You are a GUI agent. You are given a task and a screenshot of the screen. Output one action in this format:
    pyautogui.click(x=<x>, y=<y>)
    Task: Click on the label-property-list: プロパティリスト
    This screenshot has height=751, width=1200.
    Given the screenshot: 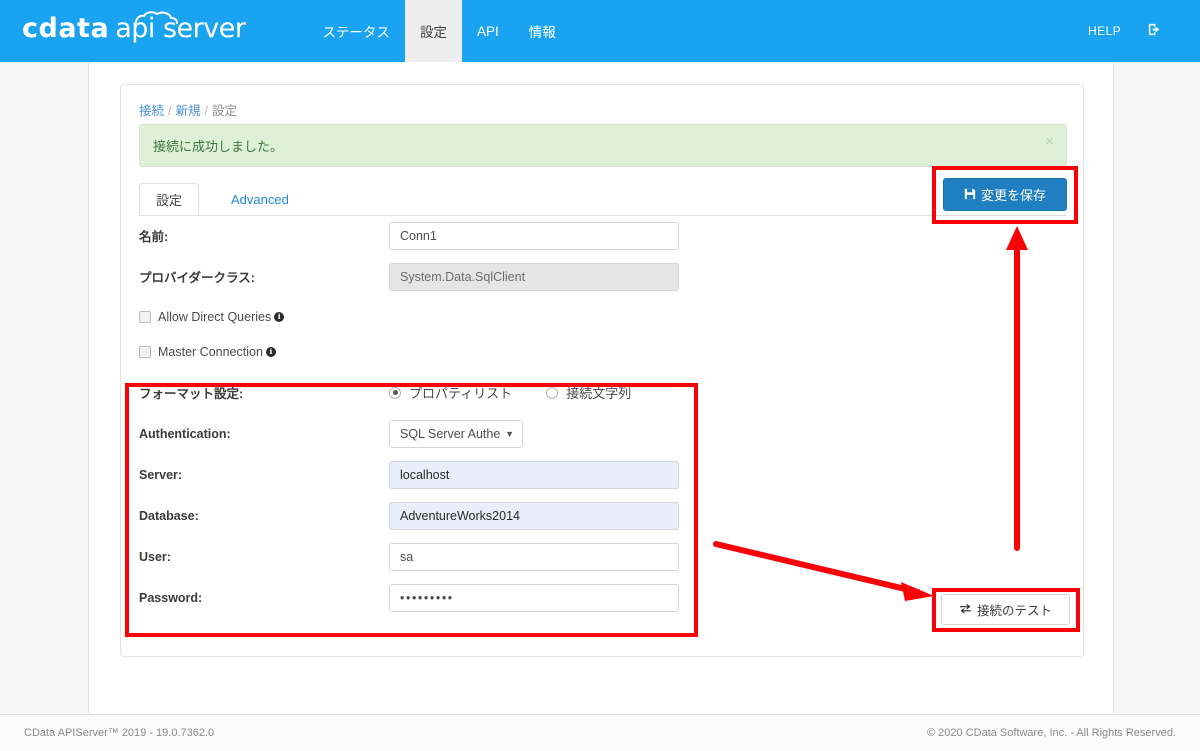 What is the action you would take?
    pyautogui.click(x=461, y=393)
    